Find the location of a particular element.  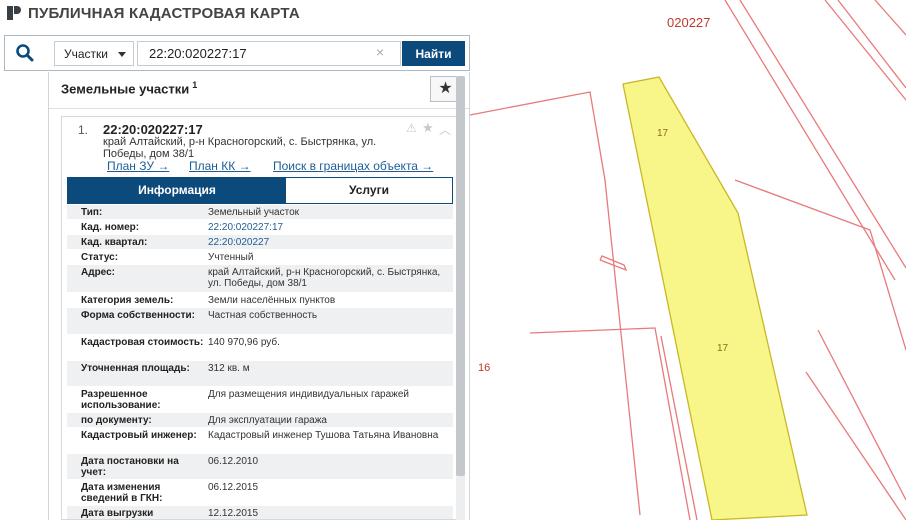

search-in-bounds-link: Поиск в границах объекта → is located at coordinates (353, 166).